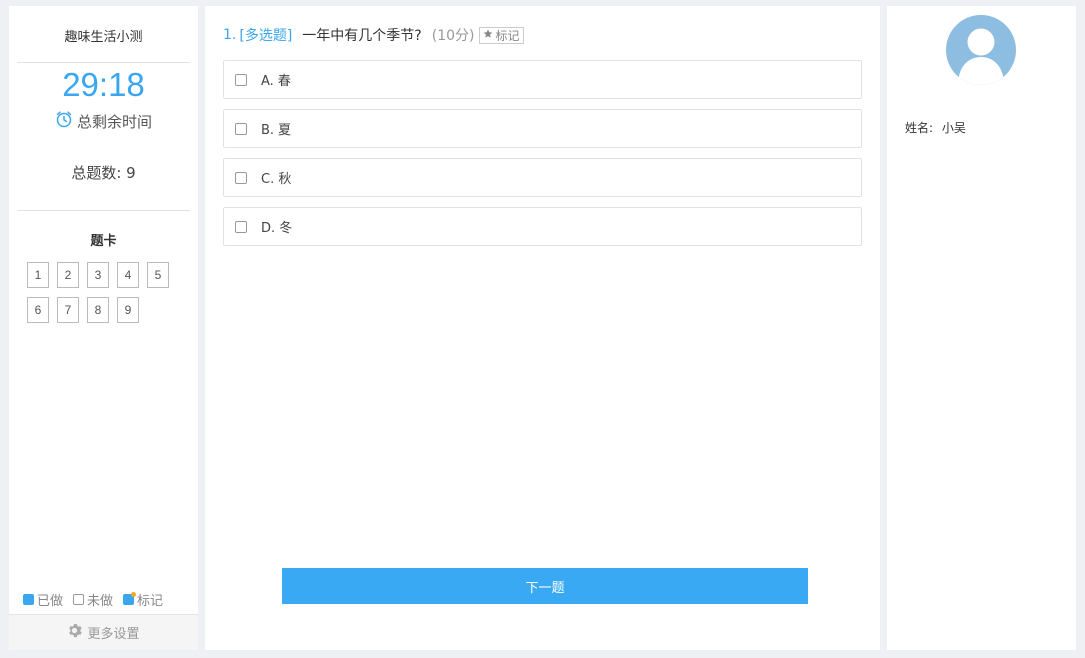  Describe the element at coordinates (953, 128) in the screenshot. I see `name-value: 小吴` at that location.